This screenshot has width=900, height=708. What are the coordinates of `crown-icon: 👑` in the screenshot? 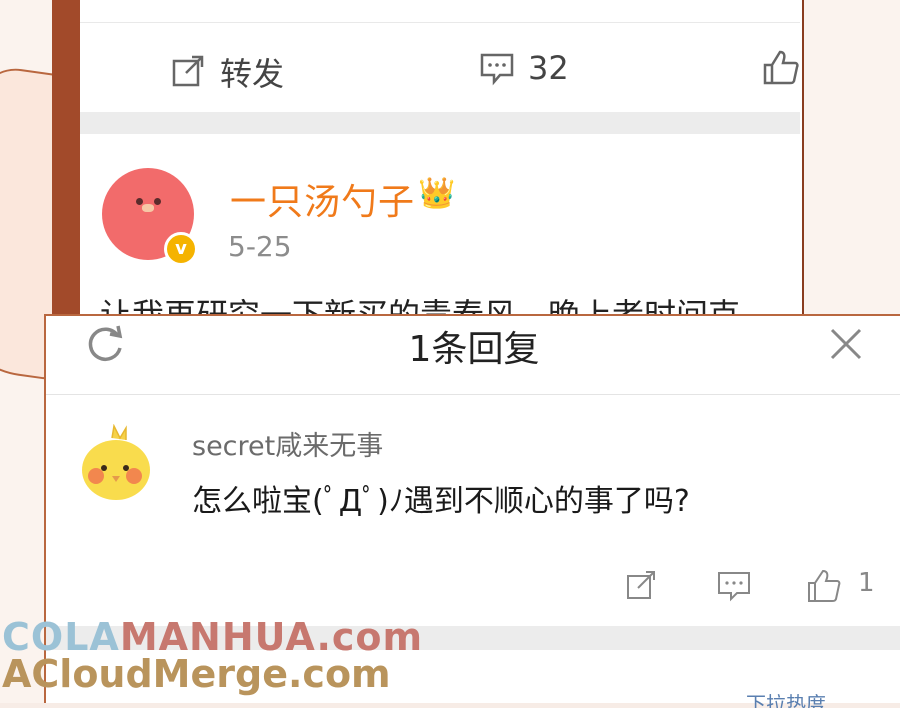 It's located at (437, 193).